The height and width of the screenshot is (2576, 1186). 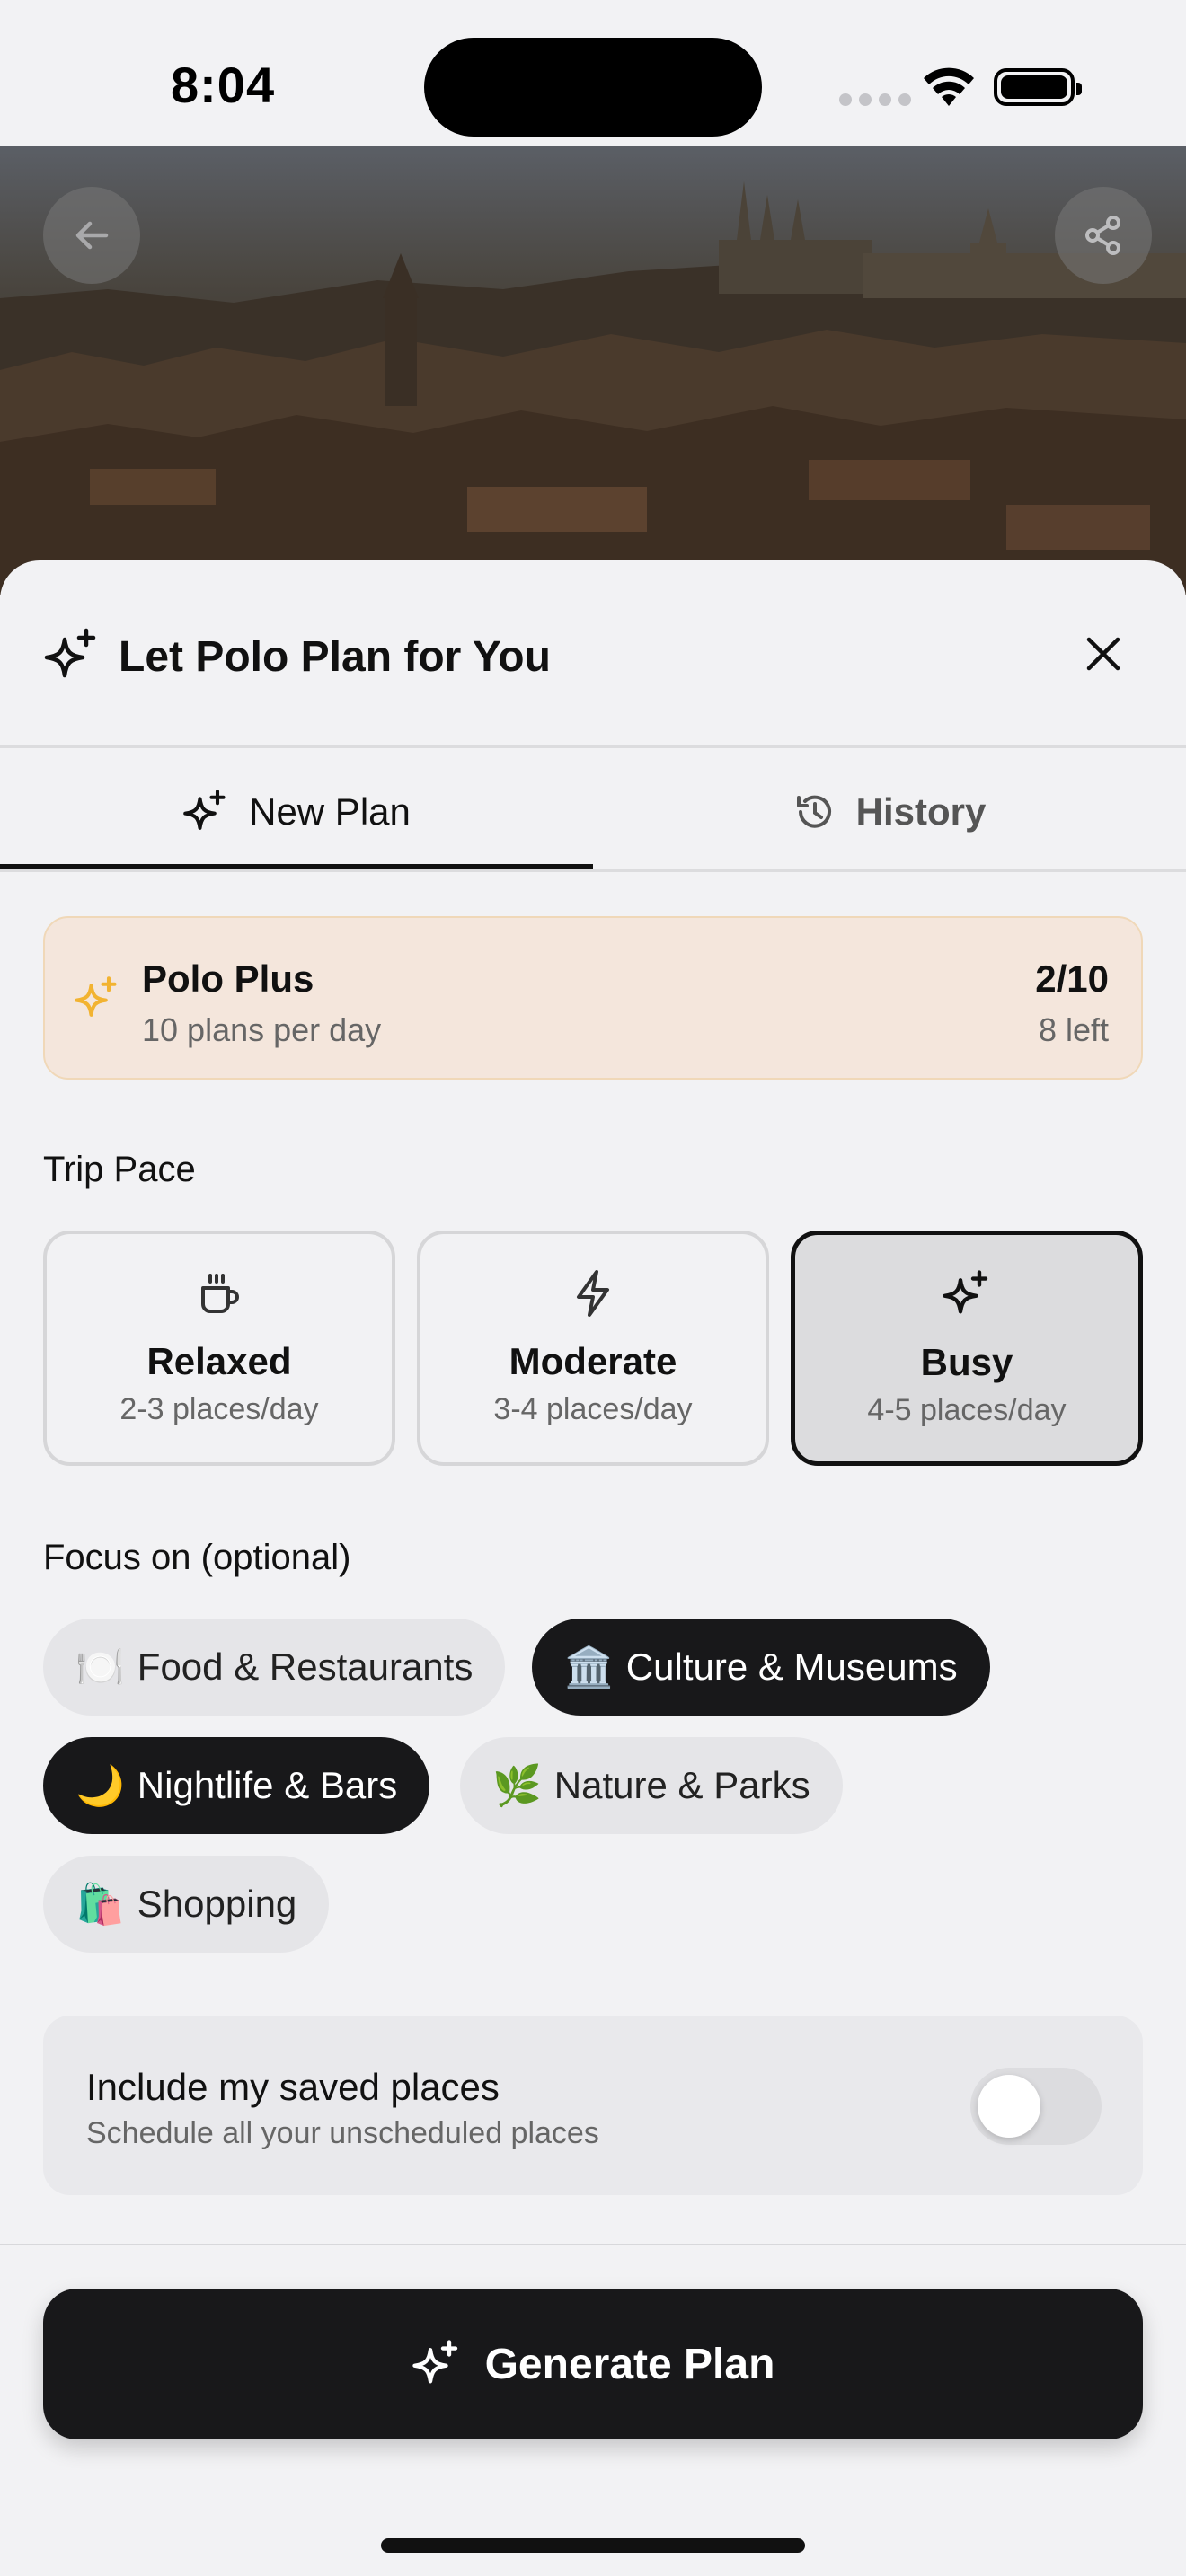 What do you see at coordinates (593, 1293) in the screenshot?
I see `lightning-icon` at bounding box center [593, 1293].